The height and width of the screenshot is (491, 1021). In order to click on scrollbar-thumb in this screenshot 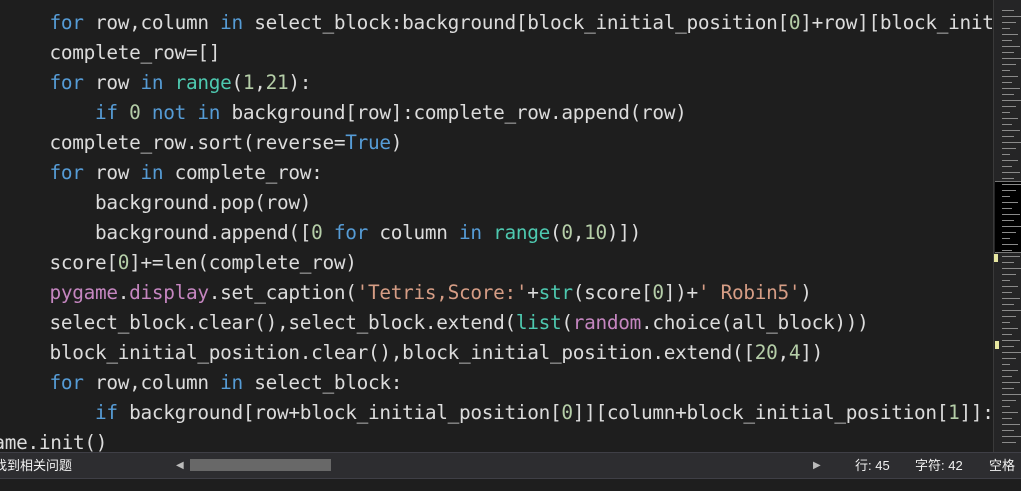, I will do `click(260, 465)`.